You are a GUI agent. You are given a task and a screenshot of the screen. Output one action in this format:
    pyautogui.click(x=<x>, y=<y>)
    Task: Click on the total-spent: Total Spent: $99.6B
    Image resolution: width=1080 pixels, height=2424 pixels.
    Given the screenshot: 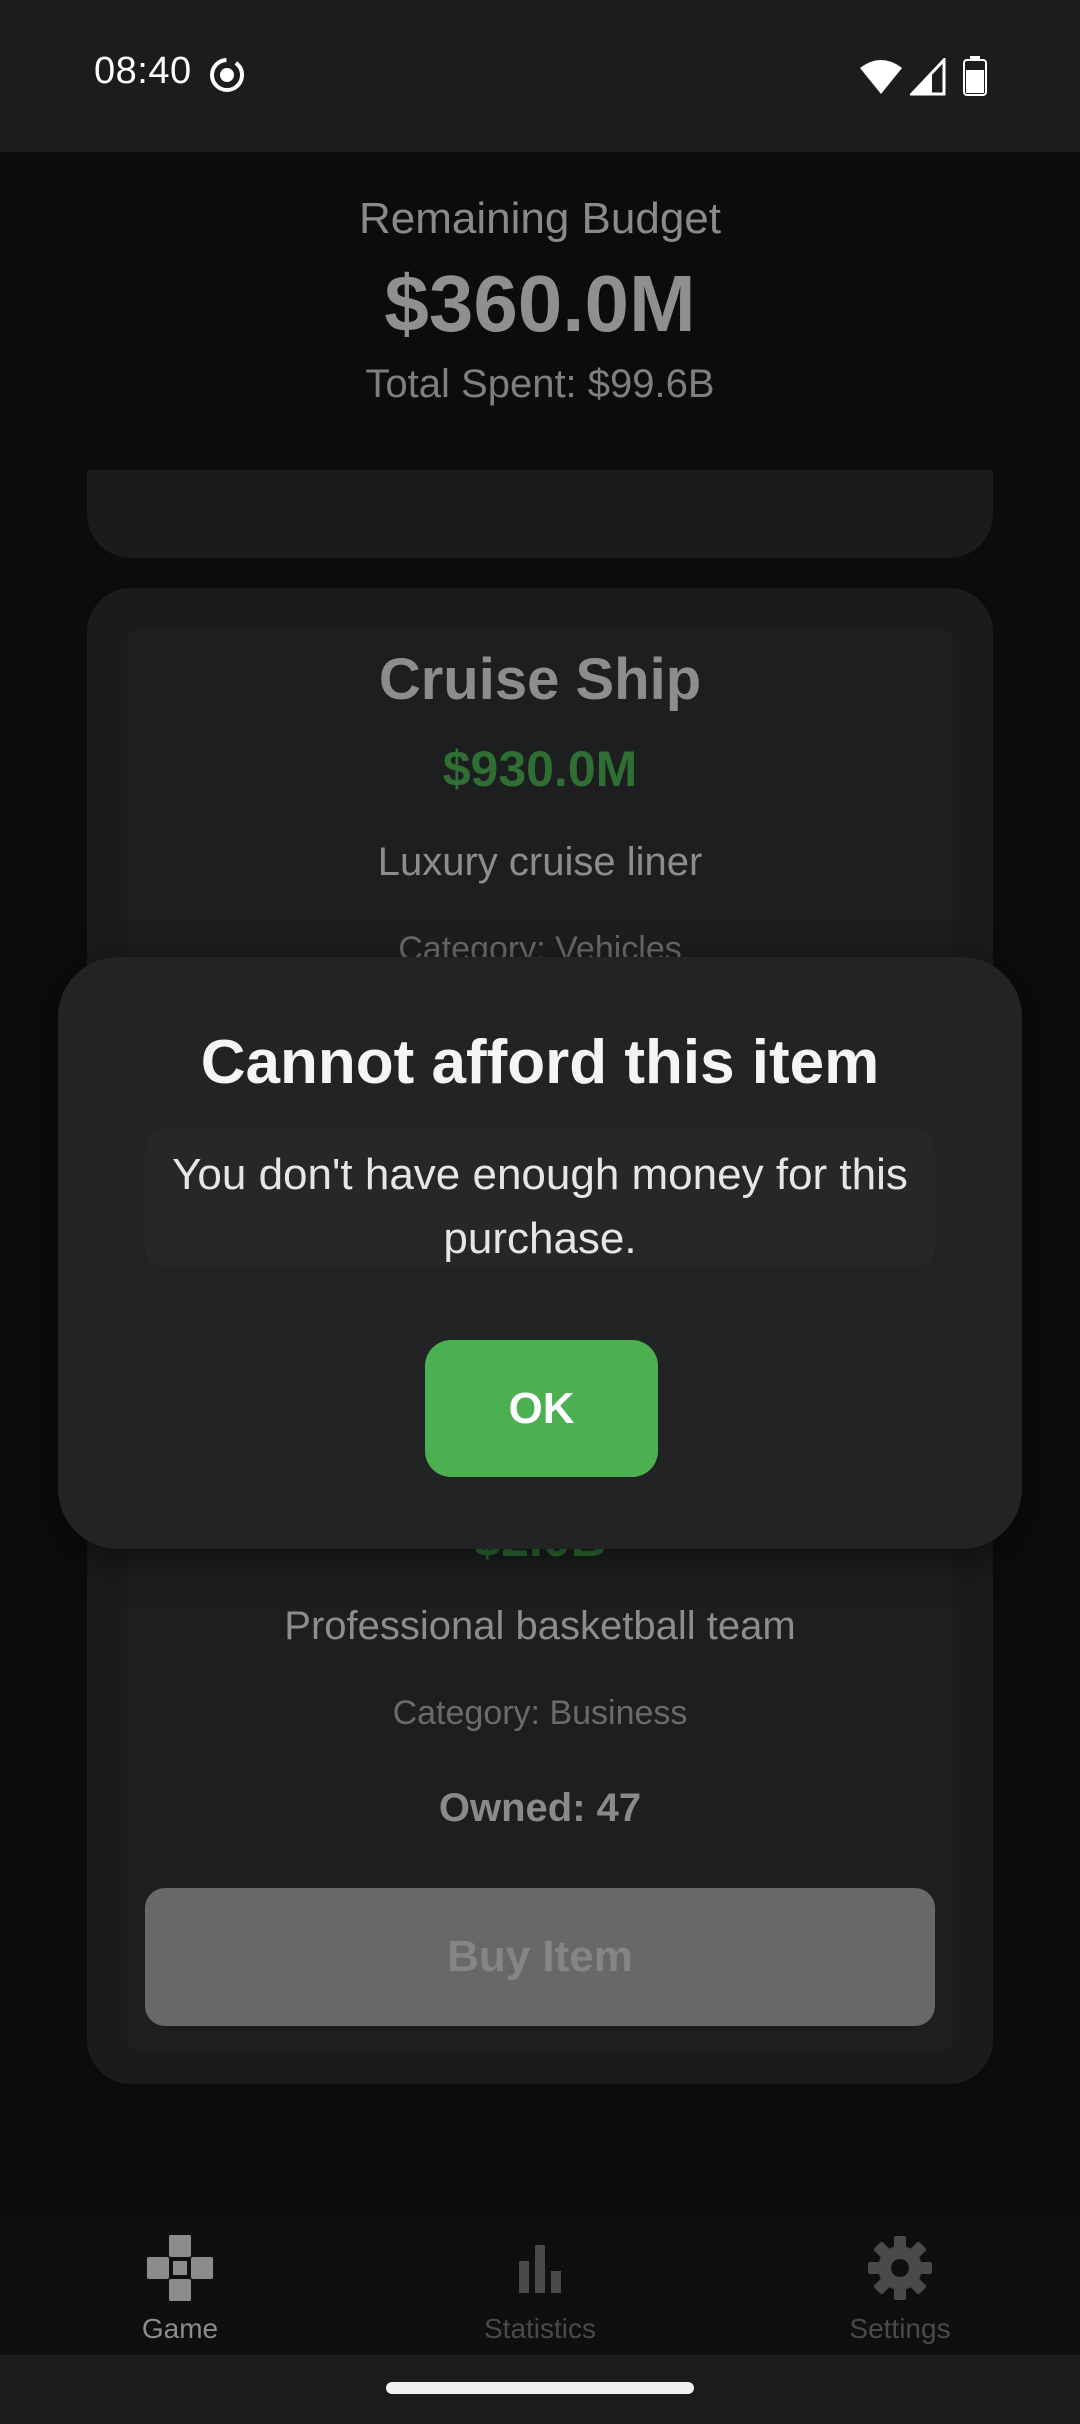 What is the action you would take?
    pyautogui.click(x=540, y=384)
    